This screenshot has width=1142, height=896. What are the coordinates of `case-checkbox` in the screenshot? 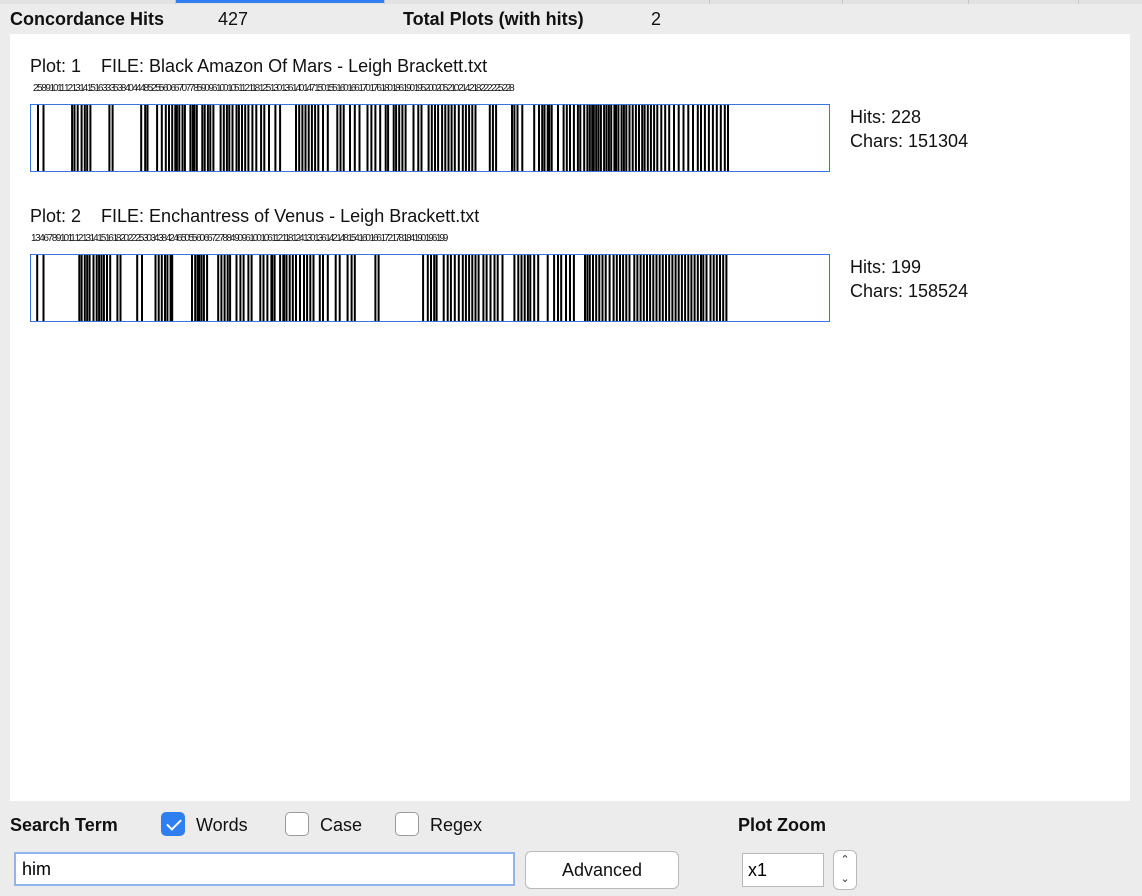 It's located at (297, 824).